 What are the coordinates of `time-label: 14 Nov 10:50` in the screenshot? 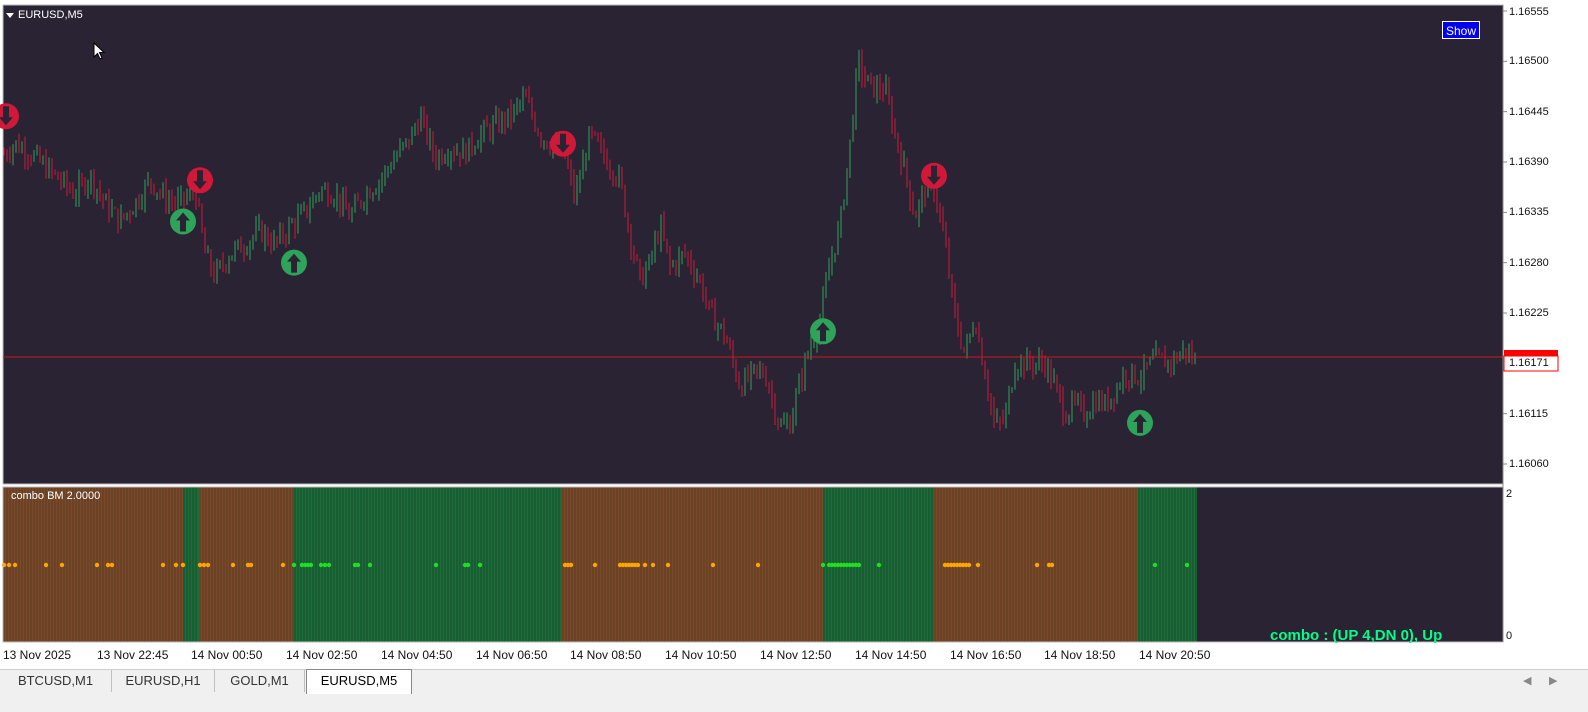 It's located at (701, 655).